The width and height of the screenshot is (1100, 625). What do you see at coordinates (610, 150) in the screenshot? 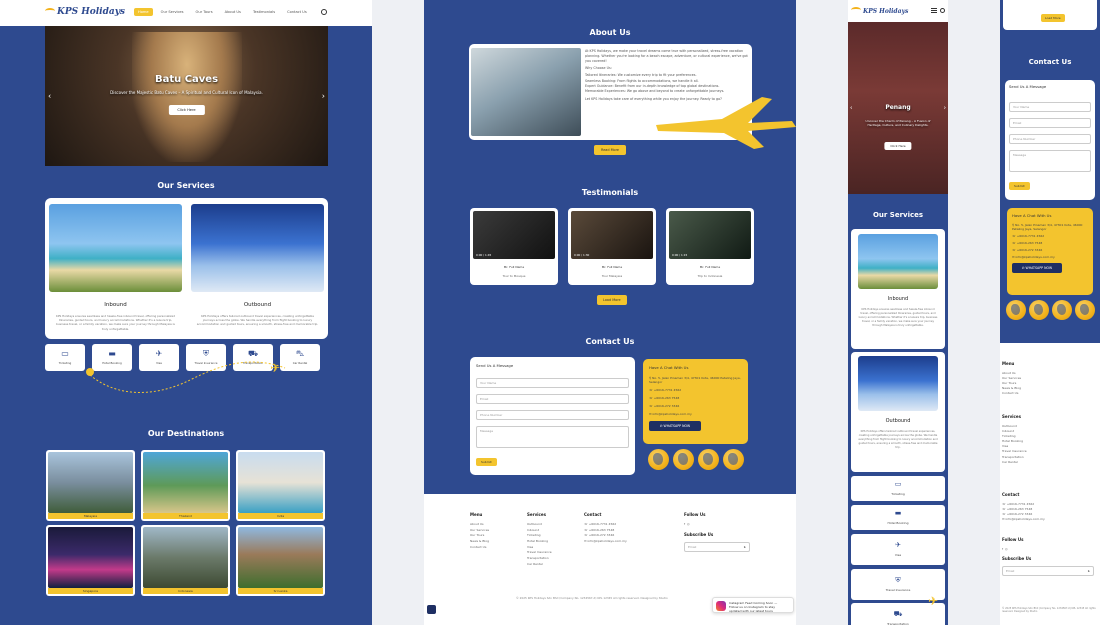
I see `read-more-button: Read More` at bounding box center [610, 150].